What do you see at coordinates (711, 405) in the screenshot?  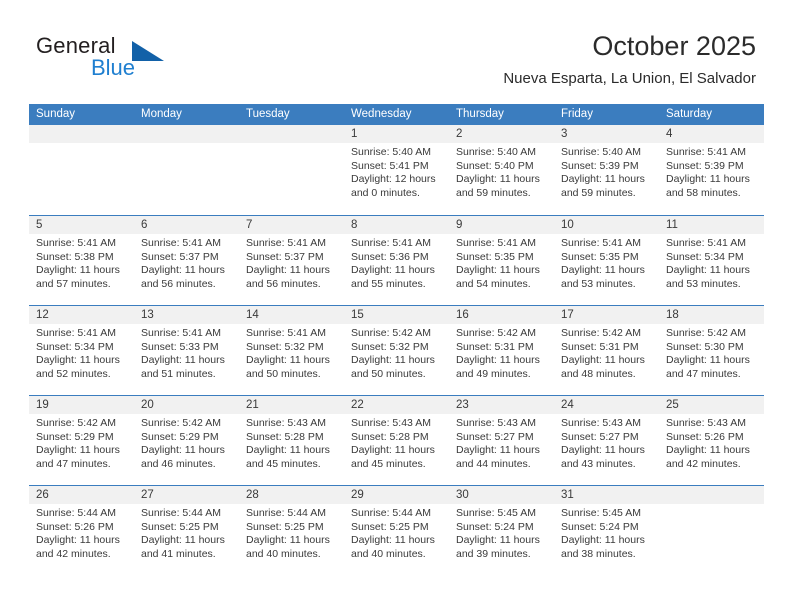 I see `day-number: 25` at bounding box center [711, 405].